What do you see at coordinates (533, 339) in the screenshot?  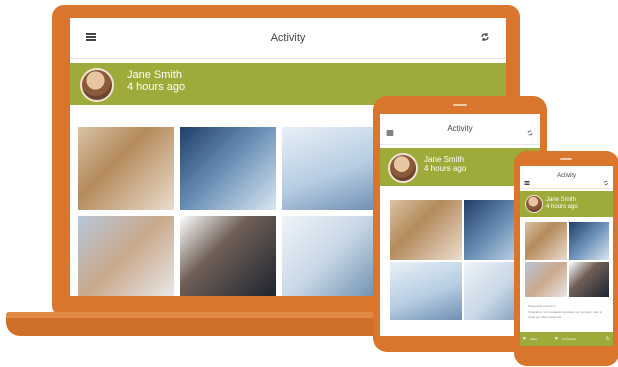 I see `like-label: Likes` at bounding box center [533, 339].